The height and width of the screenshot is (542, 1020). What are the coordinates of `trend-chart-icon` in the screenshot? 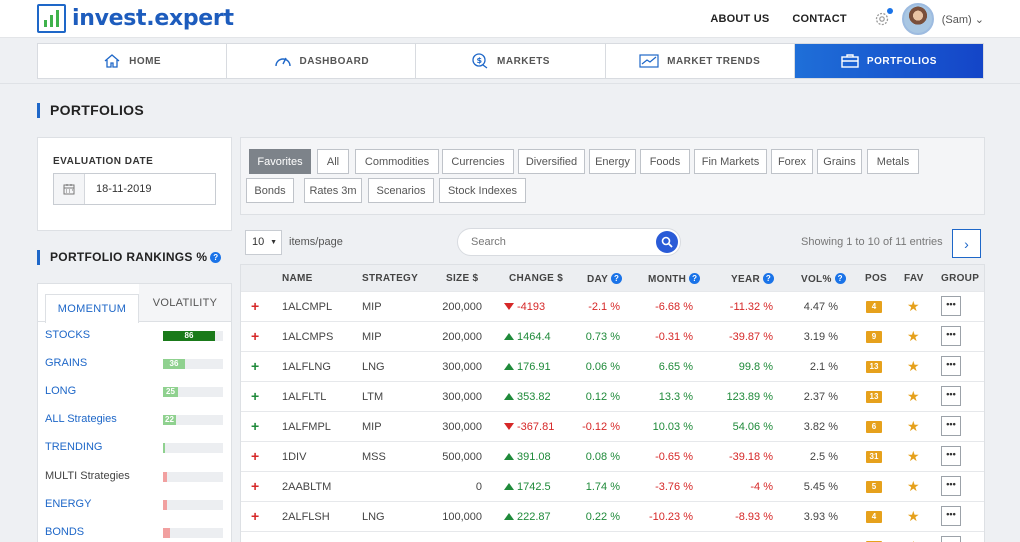 It's located at (649, 61).